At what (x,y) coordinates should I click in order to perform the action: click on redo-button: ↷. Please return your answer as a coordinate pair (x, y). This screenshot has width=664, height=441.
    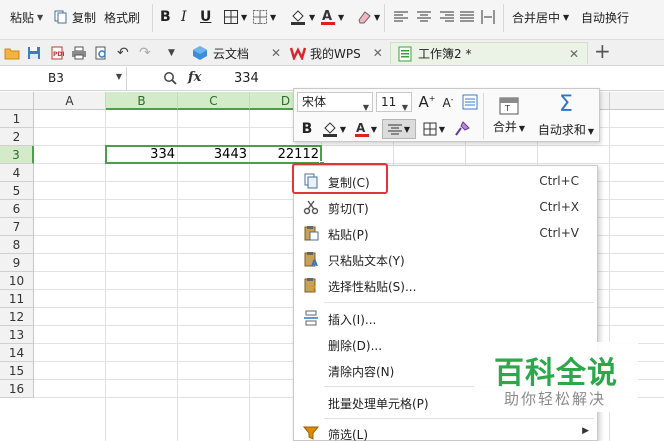
    Looking at the image, I should click on (145, 53).